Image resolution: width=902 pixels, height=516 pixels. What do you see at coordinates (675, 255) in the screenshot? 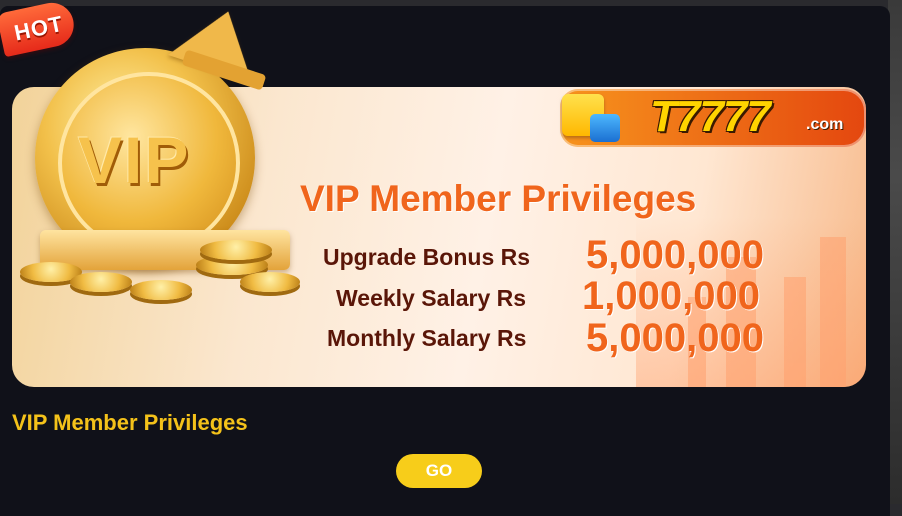
I see `upgrade-bonus-value: 5,000,000` at bounding box center [675, 255].